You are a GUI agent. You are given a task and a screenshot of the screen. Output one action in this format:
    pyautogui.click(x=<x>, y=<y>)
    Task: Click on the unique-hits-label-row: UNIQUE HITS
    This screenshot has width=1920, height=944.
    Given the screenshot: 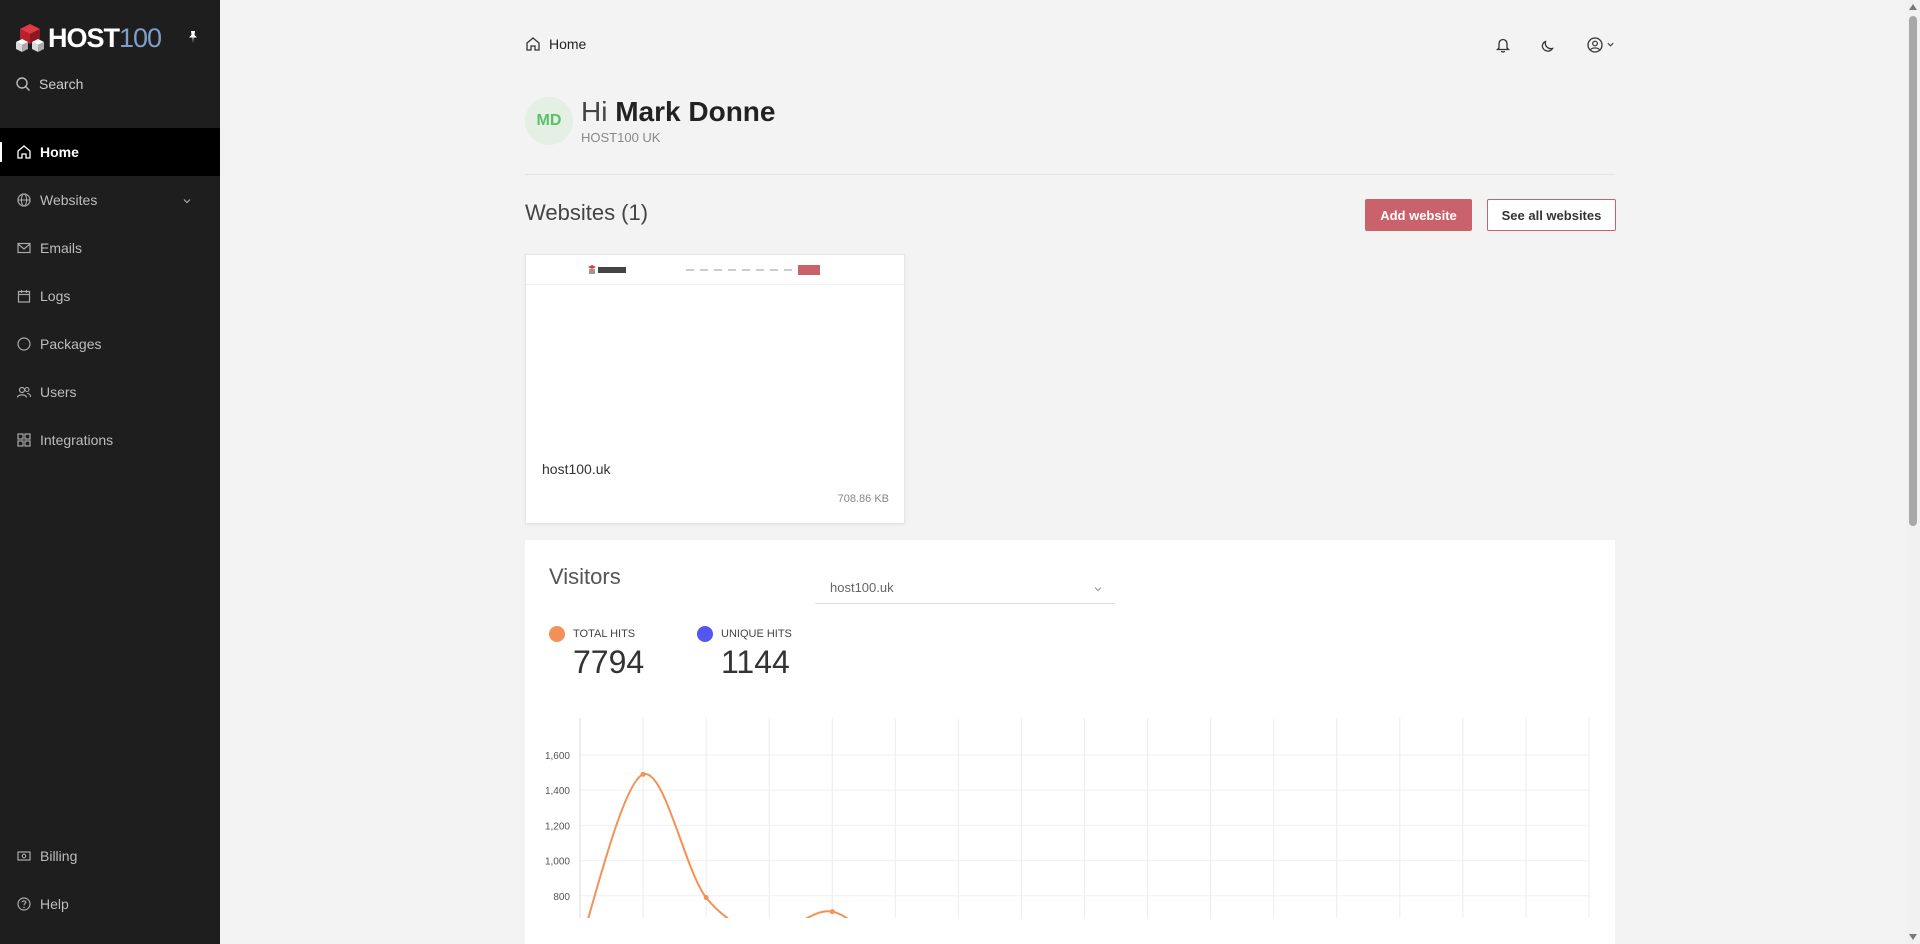 What is the action you would take?
    pyautogui.click(x=744, y=634)
    